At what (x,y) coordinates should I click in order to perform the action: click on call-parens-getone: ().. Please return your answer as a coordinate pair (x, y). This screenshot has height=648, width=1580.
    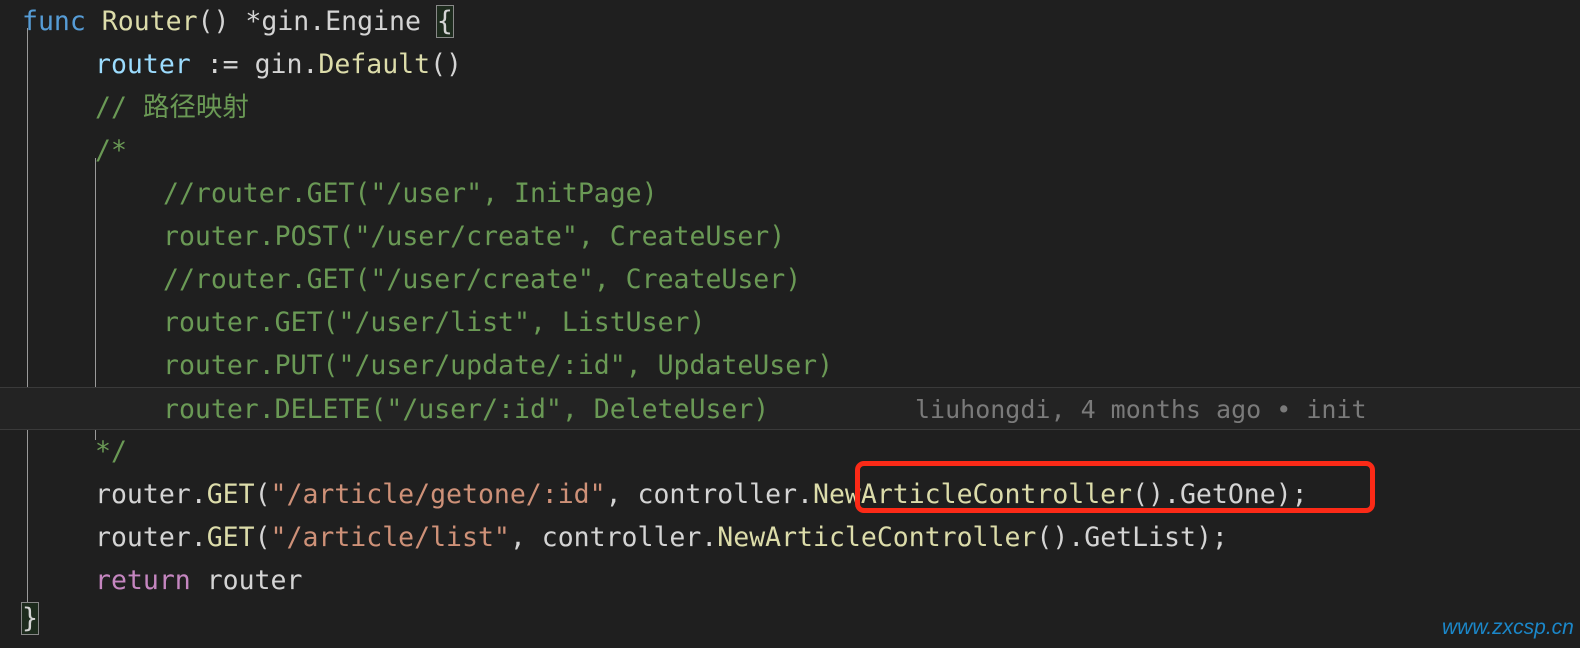
    Looking at the image, I should click on (1156, 494).